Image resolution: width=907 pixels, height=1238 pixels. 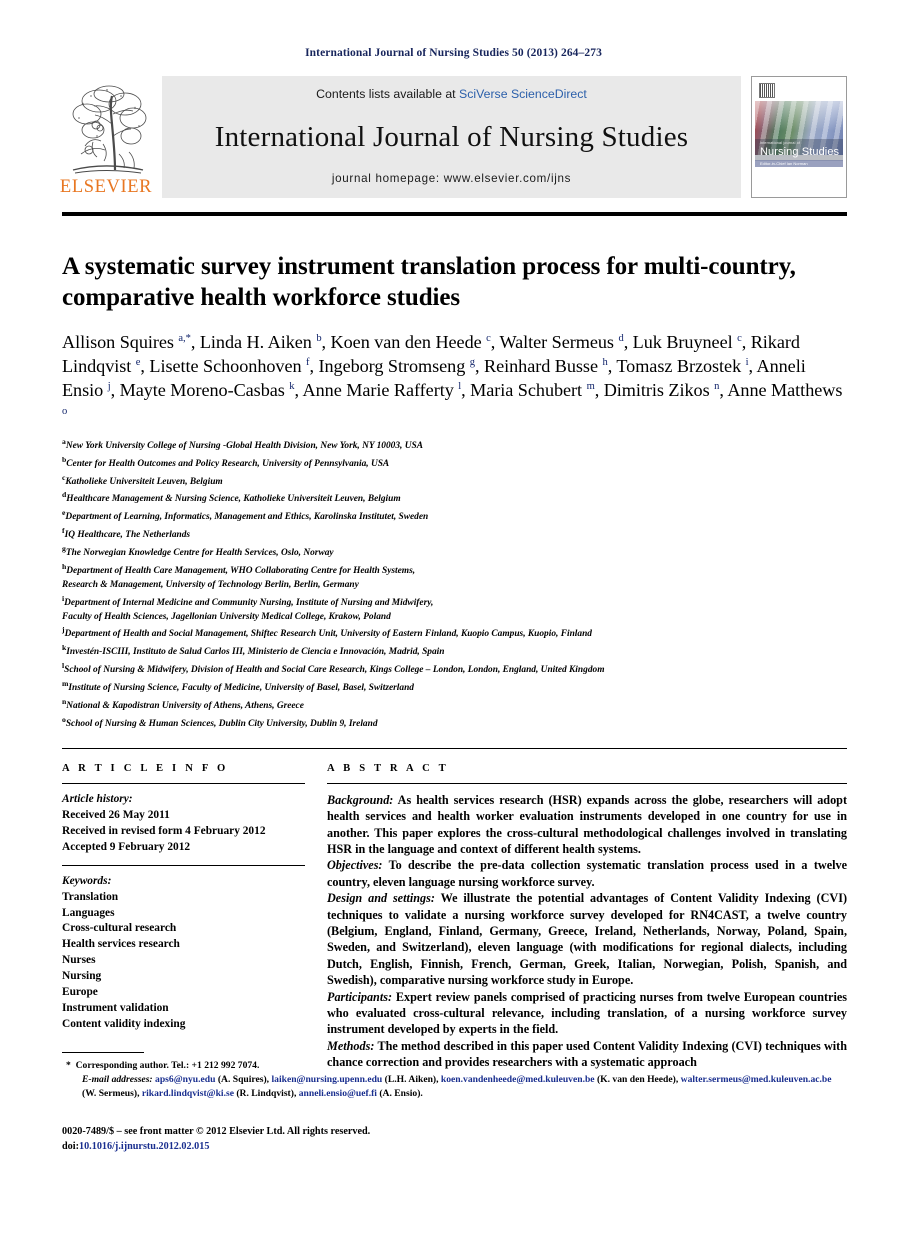 I want to click on affiliation-item: cKatholieke Universiteit Leuven, Belgium, so click(x=142, y=479).